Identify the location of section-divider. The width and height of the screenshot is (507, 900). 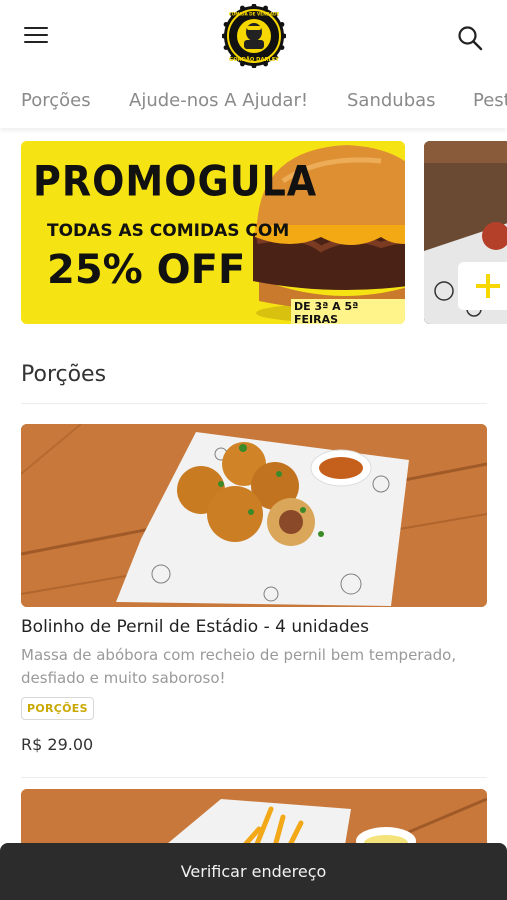
(254, 403).